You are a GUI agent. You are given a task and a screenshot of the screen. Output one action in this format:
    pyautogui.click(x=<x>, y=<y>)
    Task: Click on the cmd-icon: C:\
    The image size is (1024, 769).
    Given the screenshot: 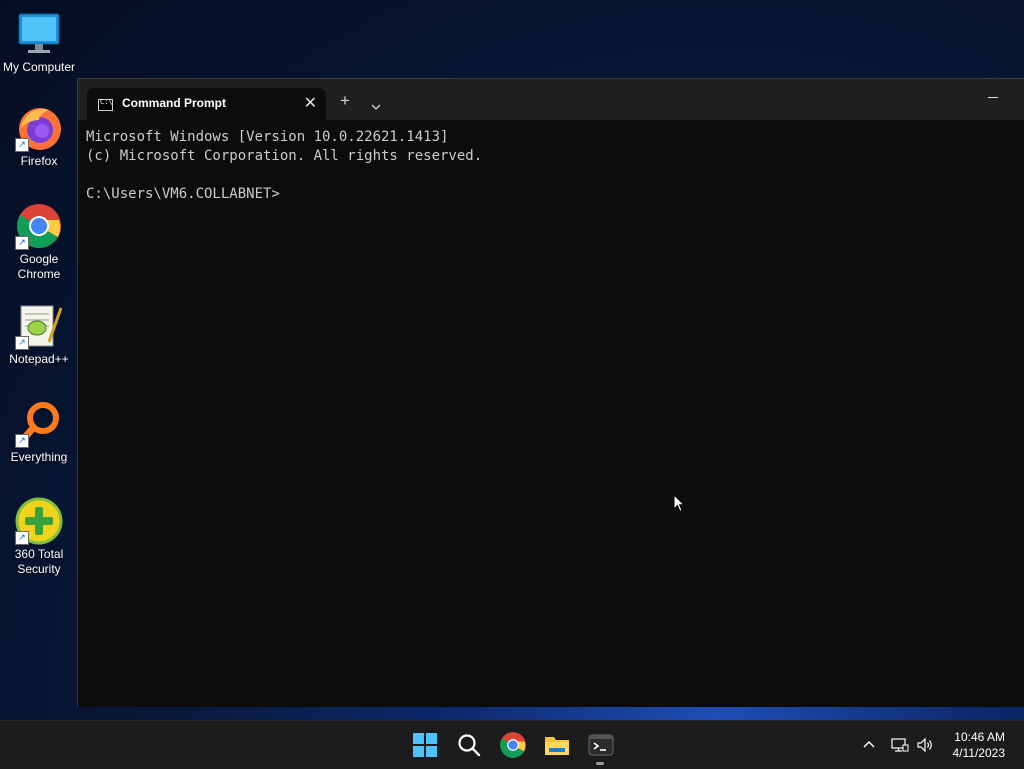 What is the action you would take?
    pyautogui.click(x=105, y=104)
    